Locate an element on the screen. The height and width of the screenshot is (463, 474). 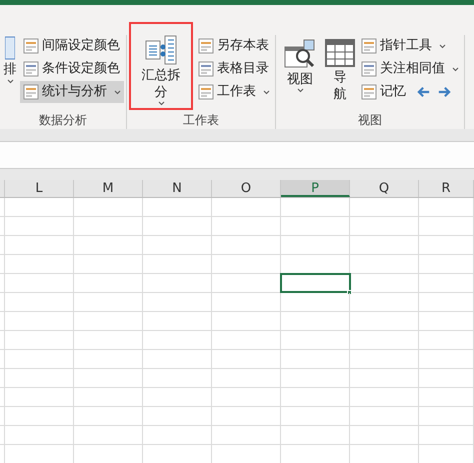
selected-cell is located at coordinates (315, 283).